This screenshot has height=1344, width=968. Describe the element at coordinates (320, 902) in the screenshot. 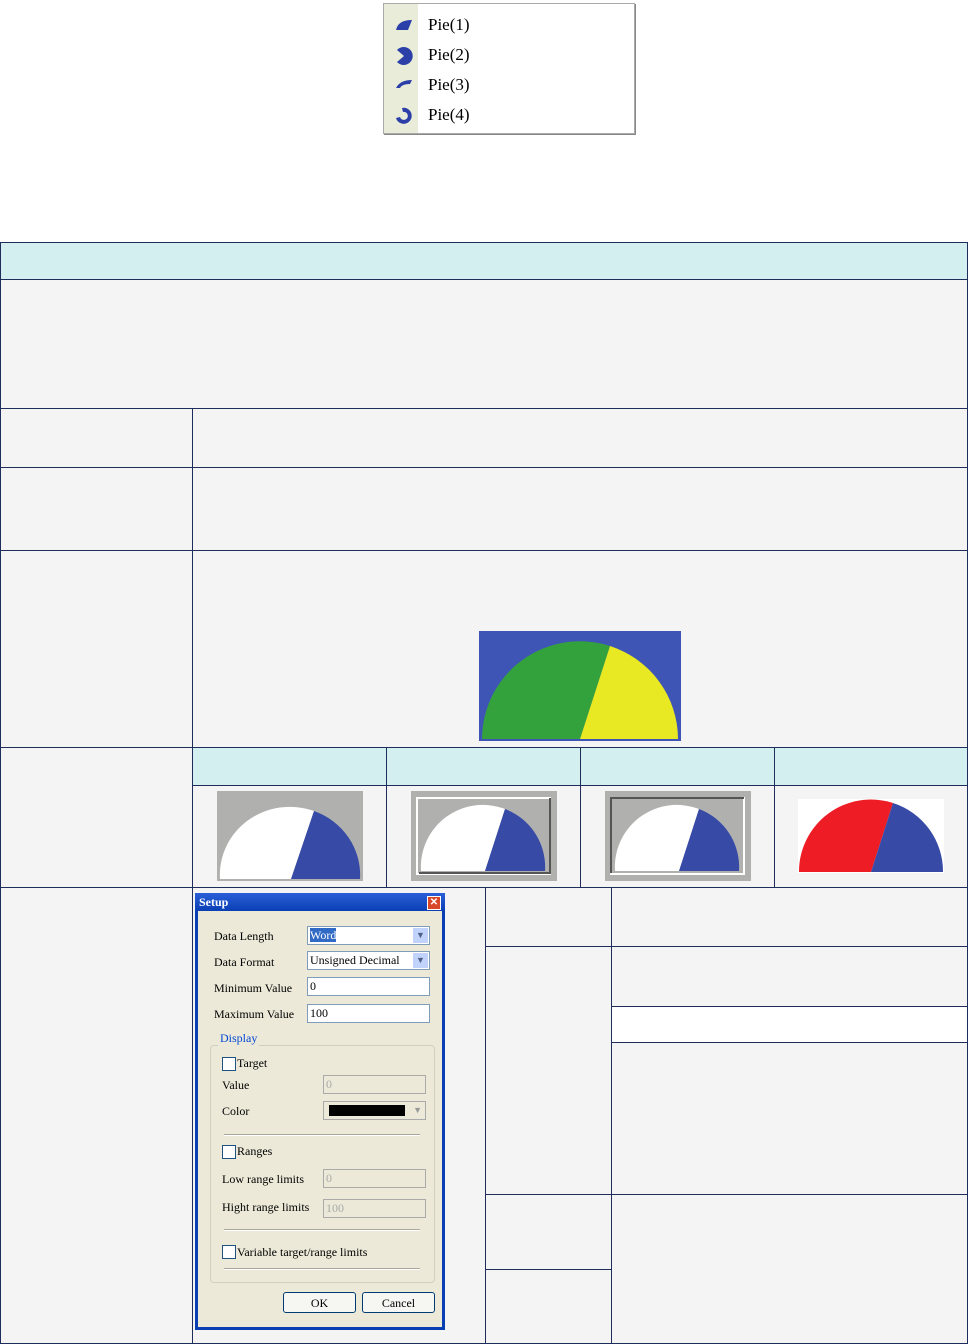

I see `dialog-title-bar: Setup ✕` at that location.